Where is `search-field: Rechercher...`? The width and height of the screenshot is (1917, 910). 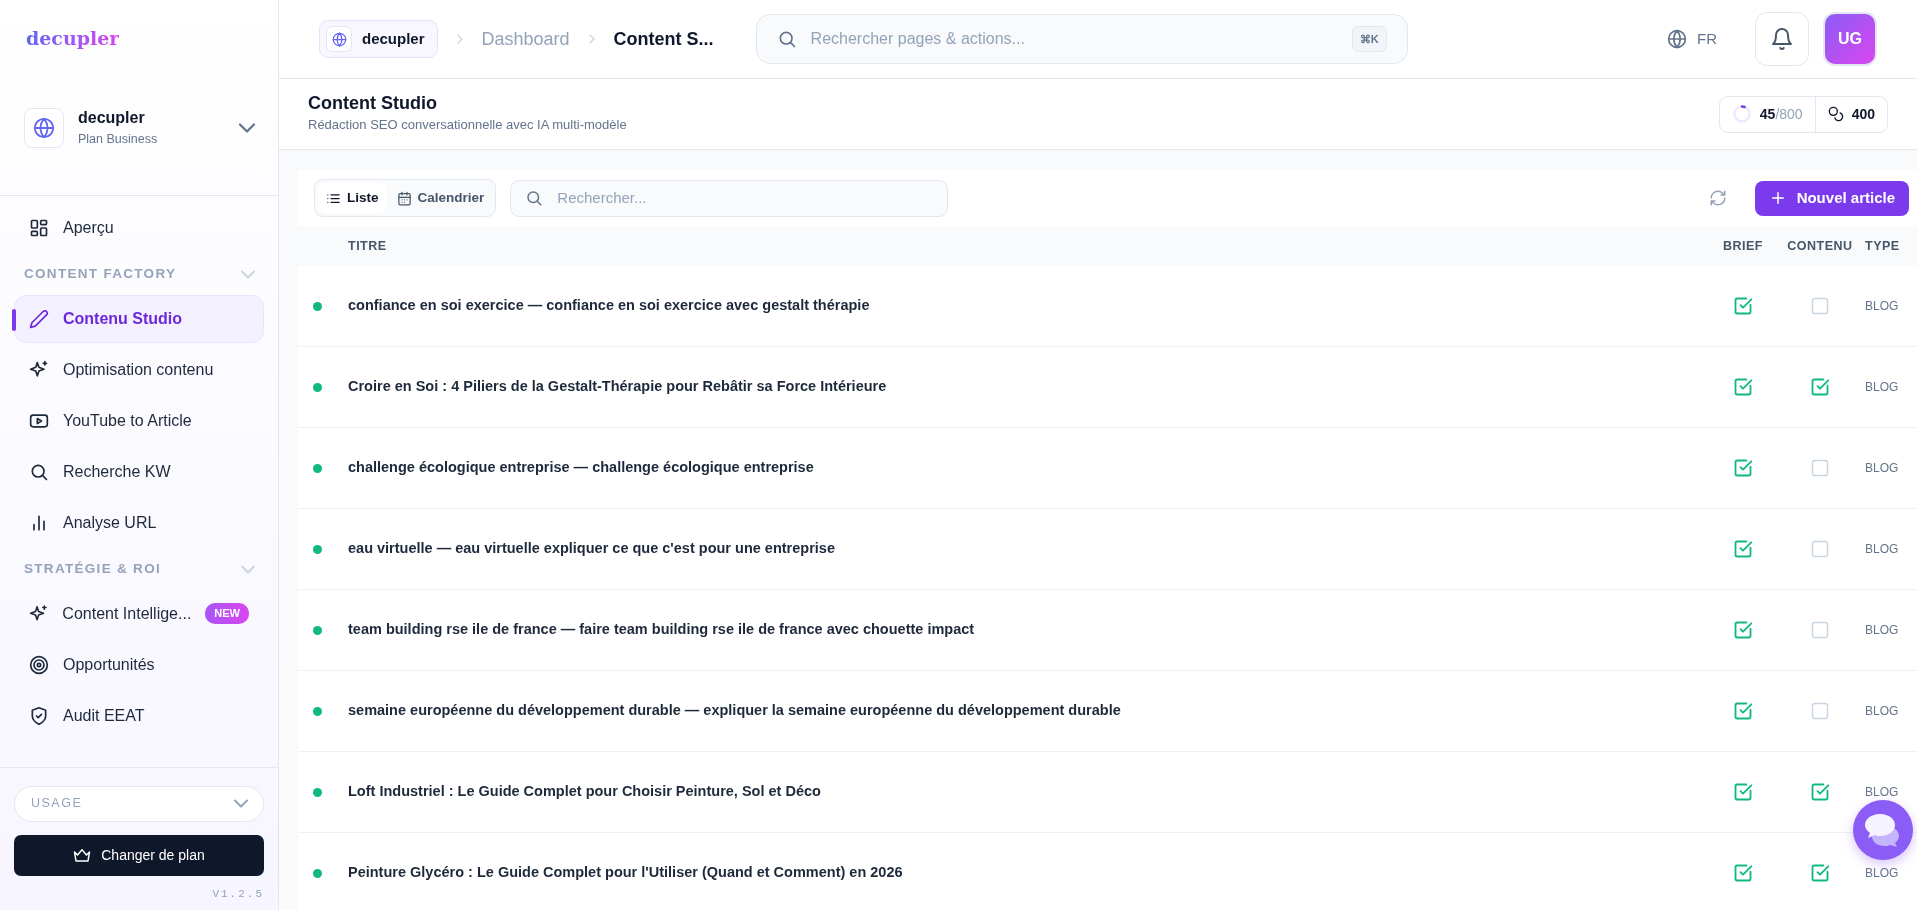 search-field: Rechercher... is located at coordinates (729, 198).